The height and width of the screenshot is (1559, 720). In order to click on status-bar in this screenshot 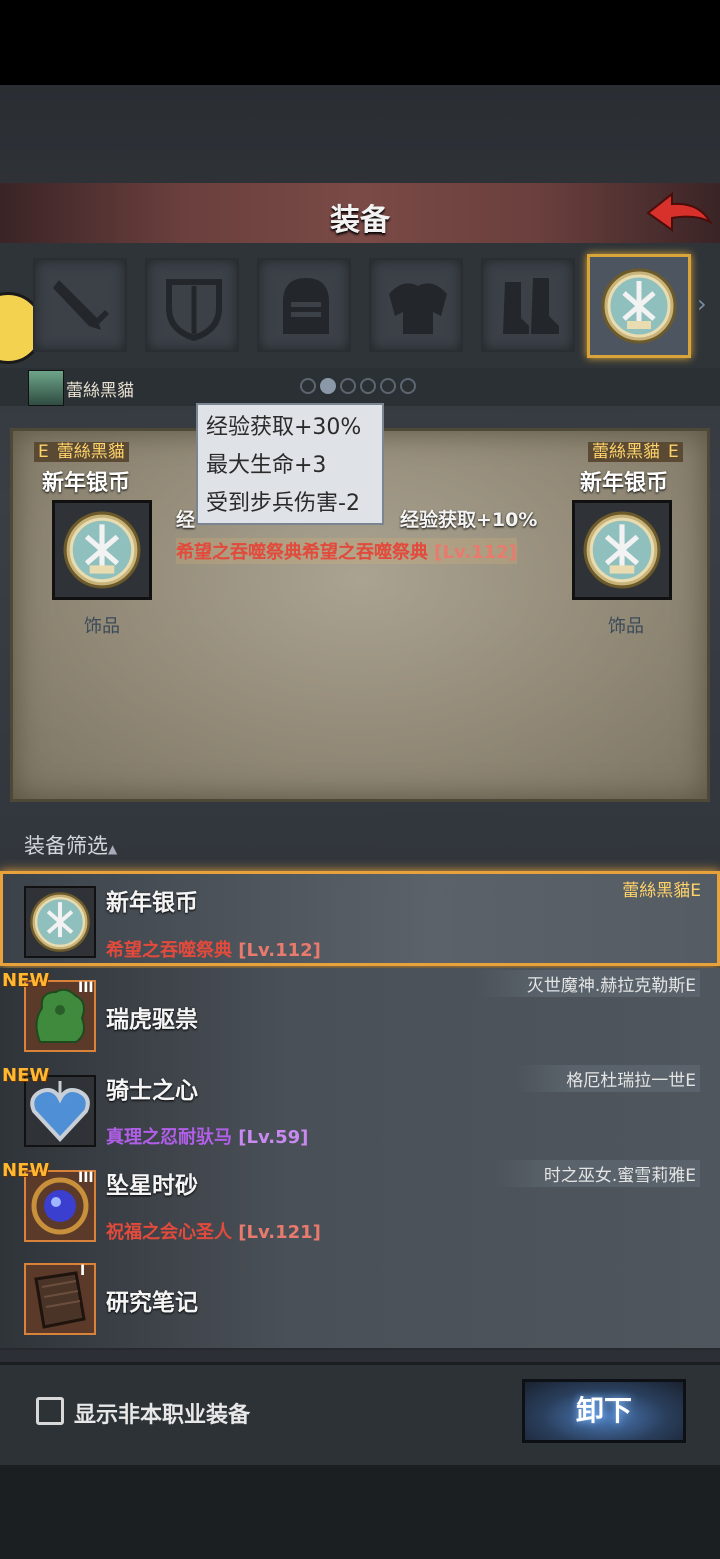, I will do `click(360, 42)`.